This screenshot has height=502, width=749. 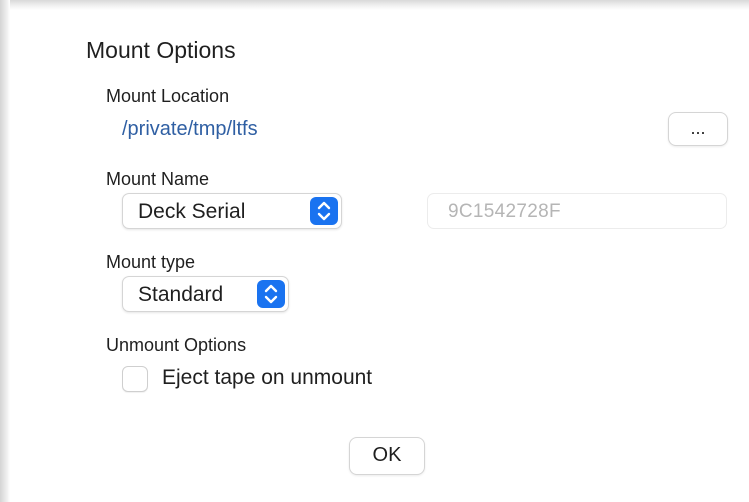 I want to click on mount-name-popup: Deck Serial, so click(x=232, y=211).